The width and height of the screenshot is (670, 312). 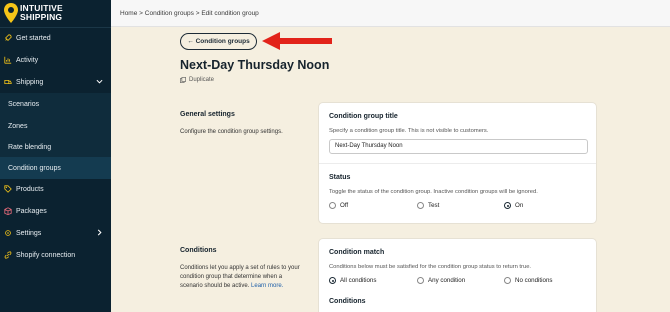 I want to click on sidebar-item-packages: Packages, so click(x=55, y=211).